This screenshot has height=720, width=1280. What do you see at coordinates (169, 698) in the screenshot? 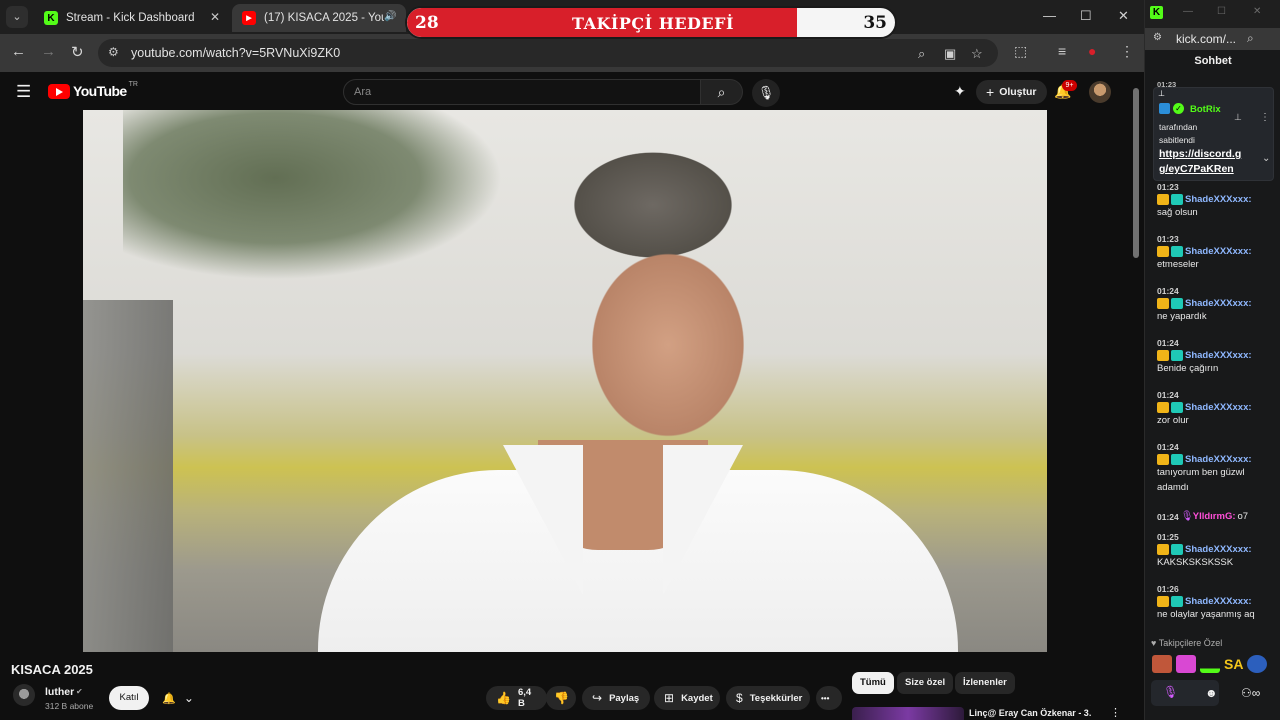
I see `bell-icon: 🔔` at bounding box center [169, 698].